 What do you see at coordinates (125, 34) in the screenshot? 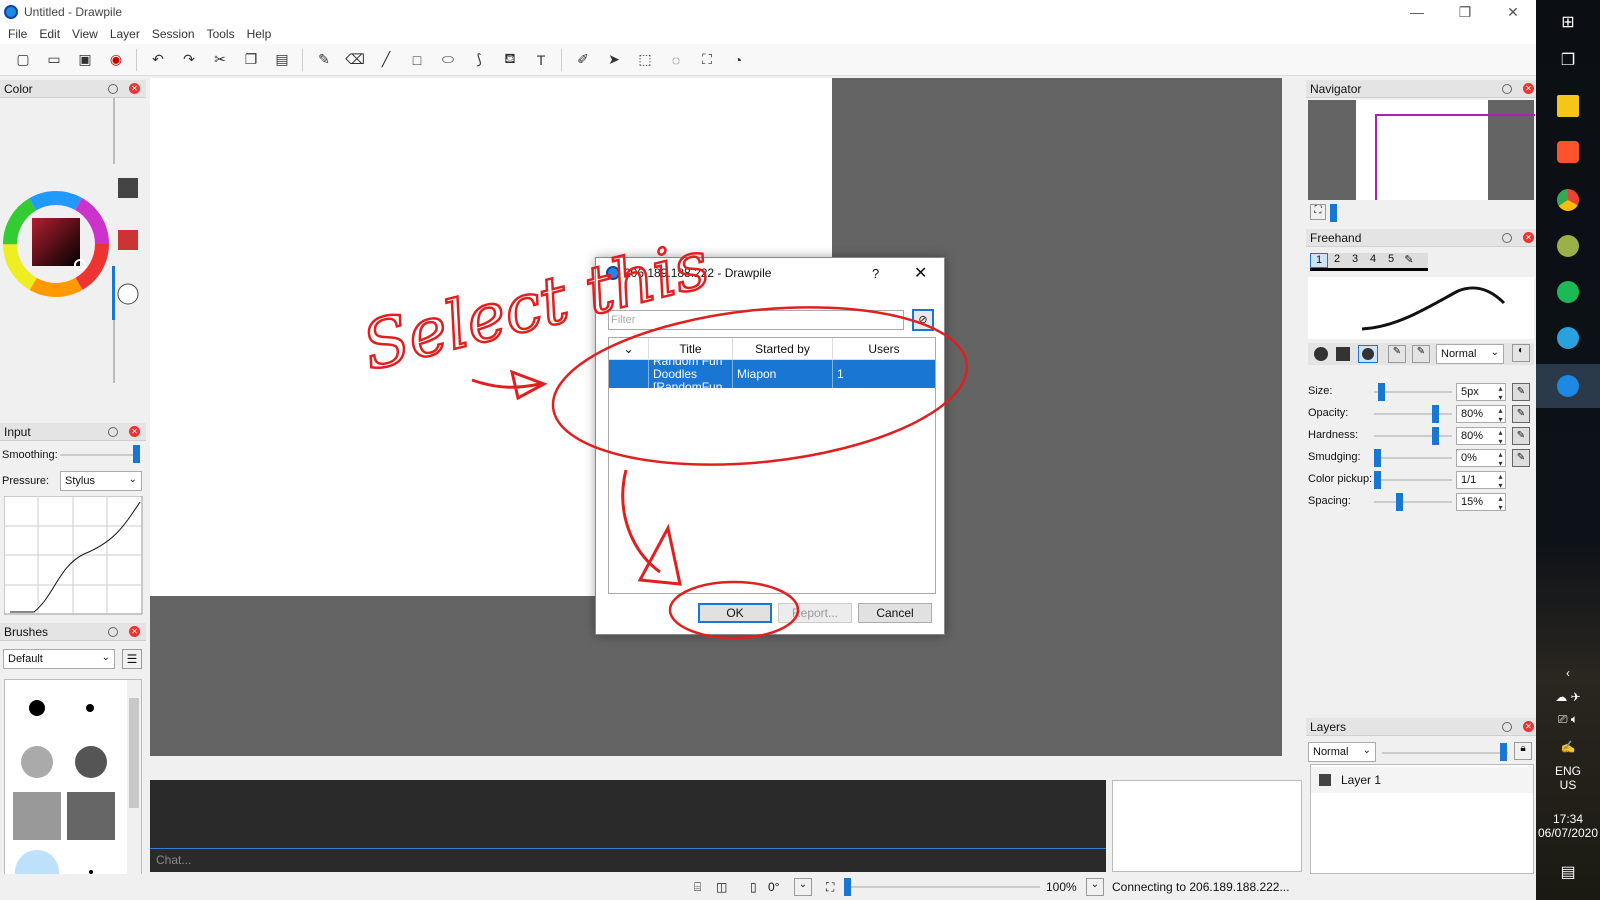
I see `menu-layer: Layer` at bounding box center [125, 34].